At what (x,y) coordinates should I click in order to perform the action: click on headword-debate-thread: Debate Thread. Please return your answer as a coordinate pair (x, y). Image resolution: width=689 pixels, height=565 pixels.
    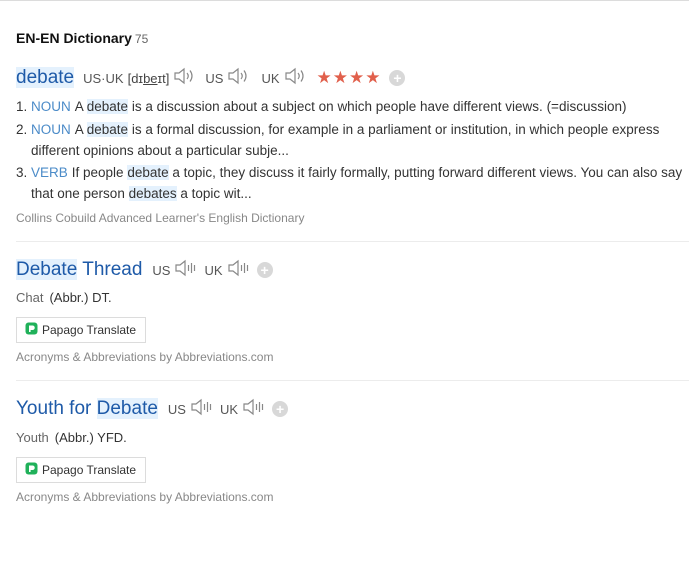
    Looking at the image, I should click on (79, 270).